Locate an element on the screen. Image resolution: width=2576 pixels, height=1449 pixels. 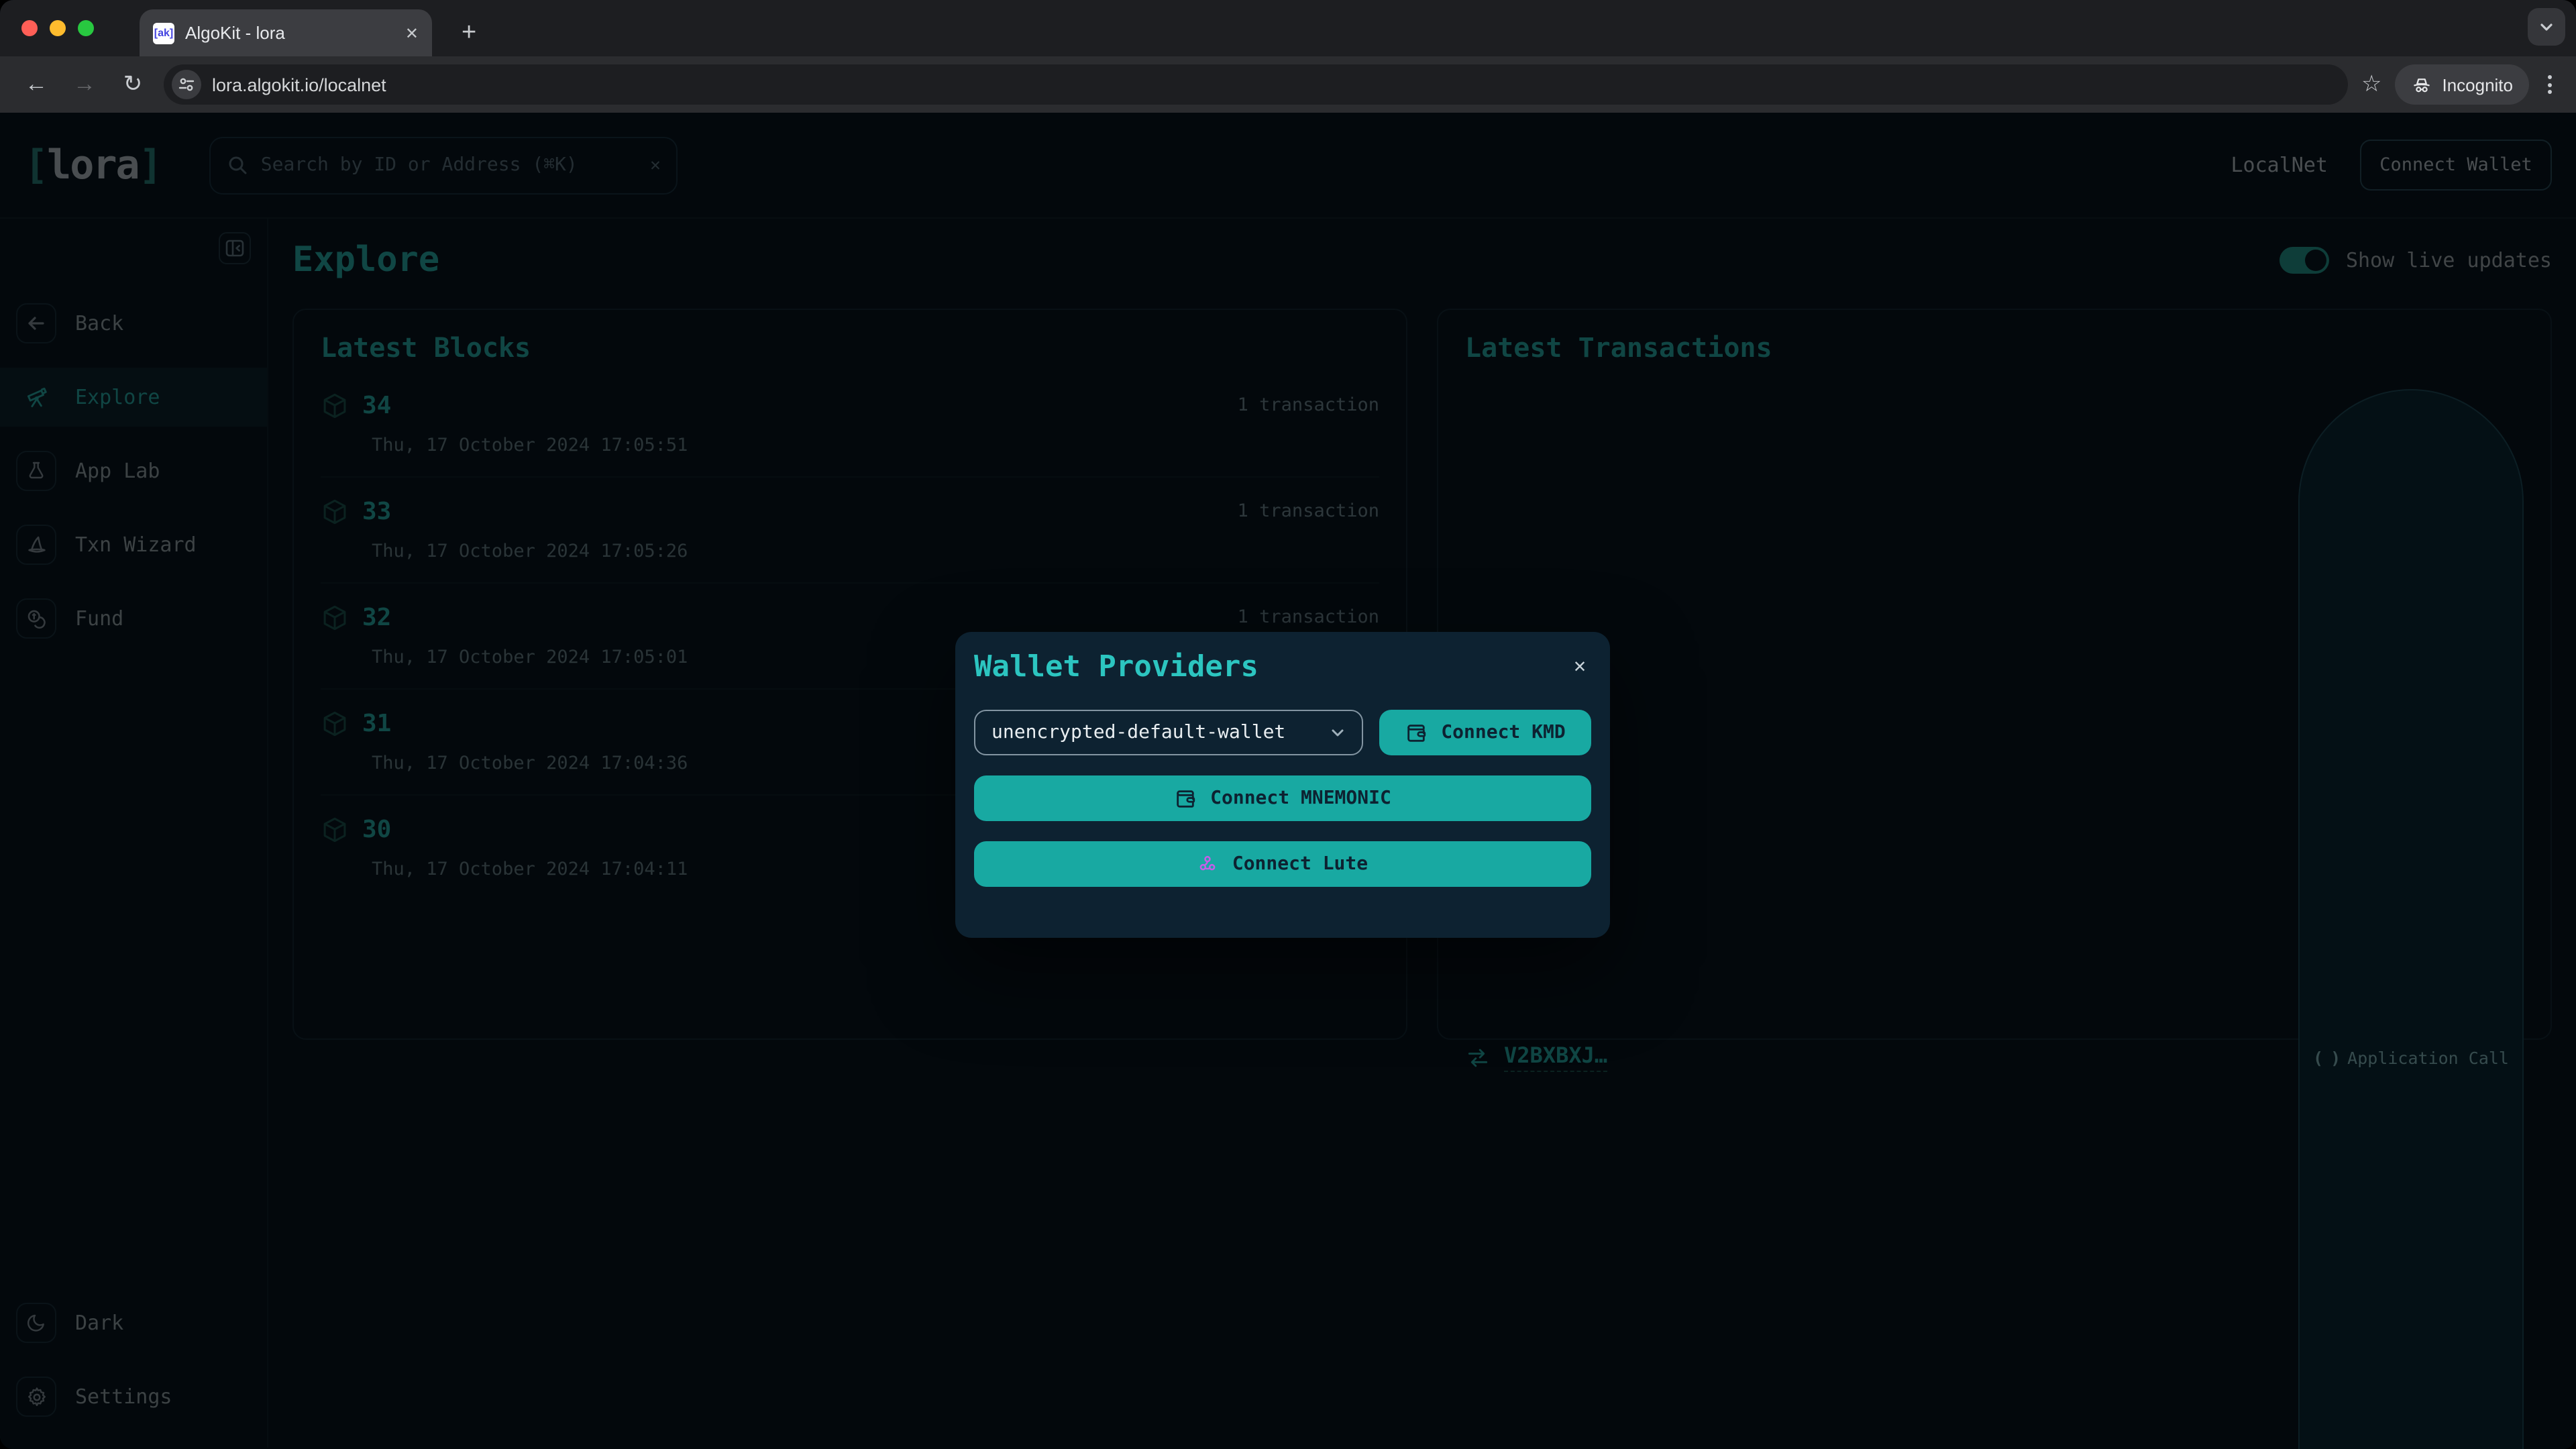
close-window-button is located at coordinates (29, 28).